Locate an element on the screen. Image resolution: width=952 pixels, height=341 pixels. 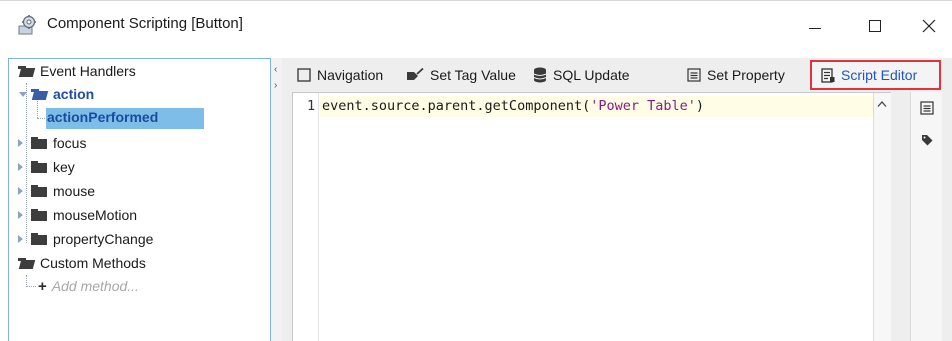
close-icon is located at coordinates (929, 26).